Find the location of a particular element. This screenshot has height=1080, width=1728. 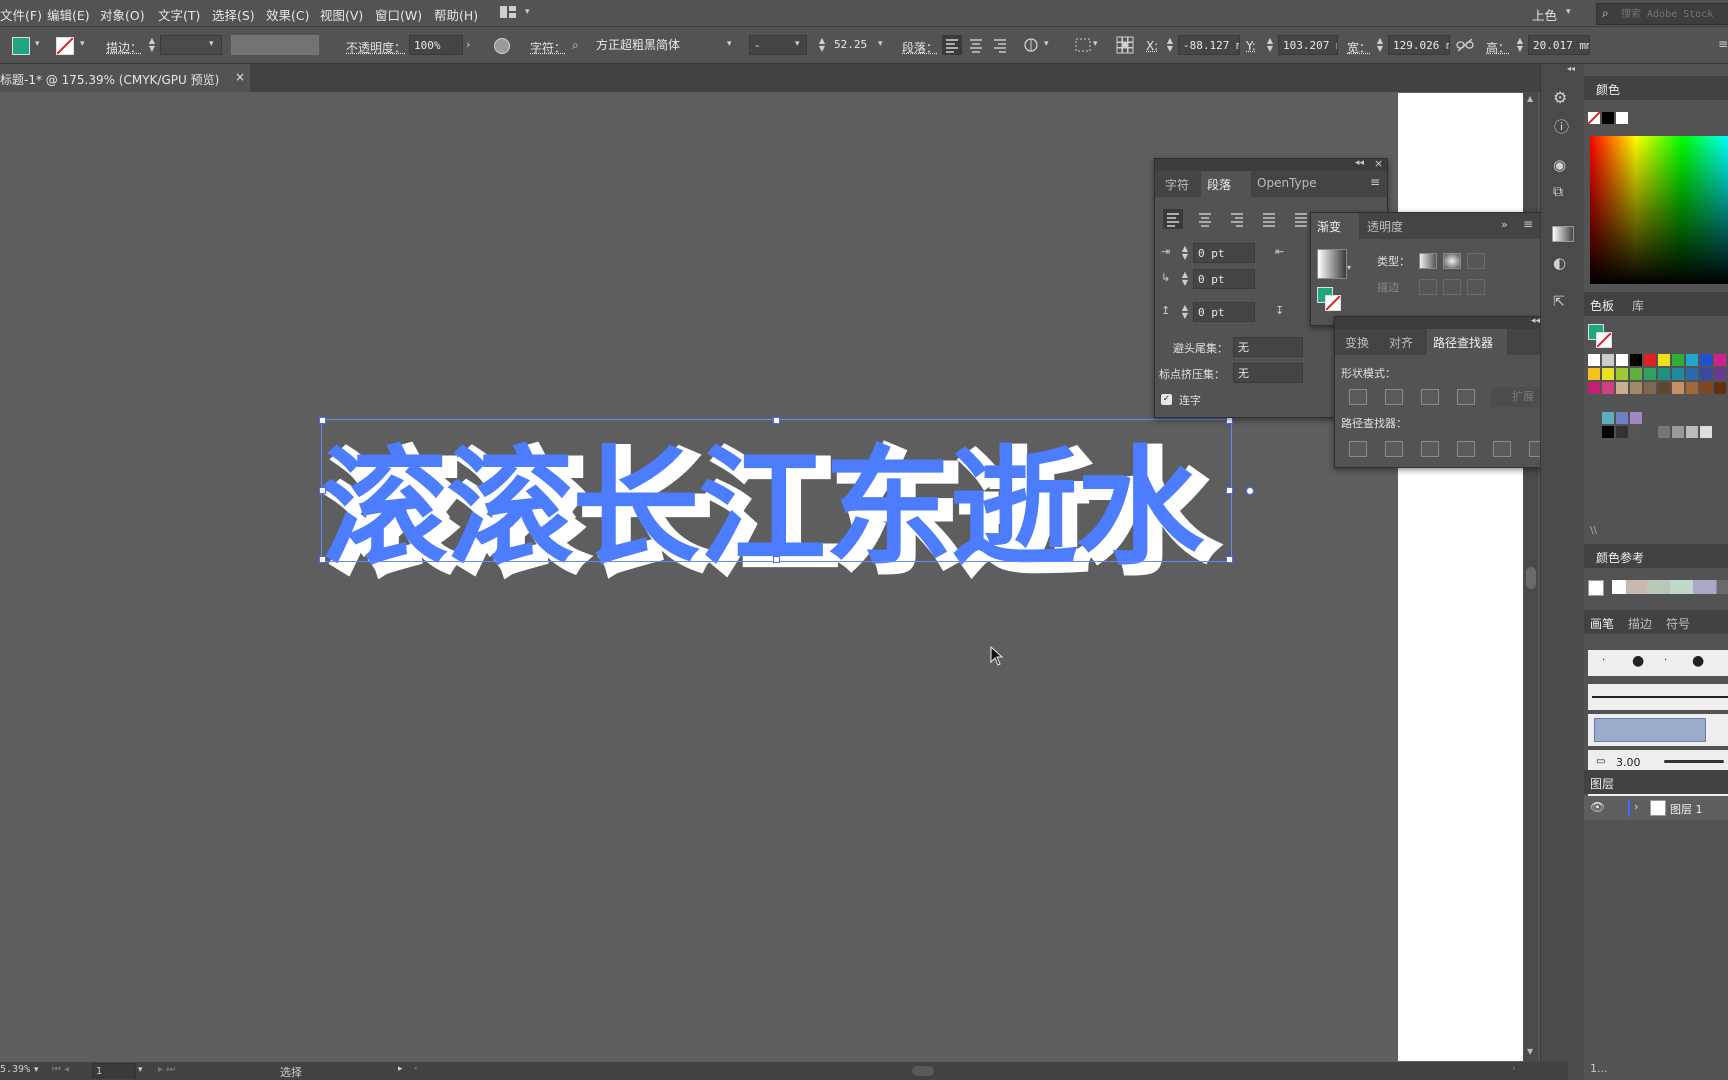

height-field: 20.017 mm is located at coordinates (1559, 45).